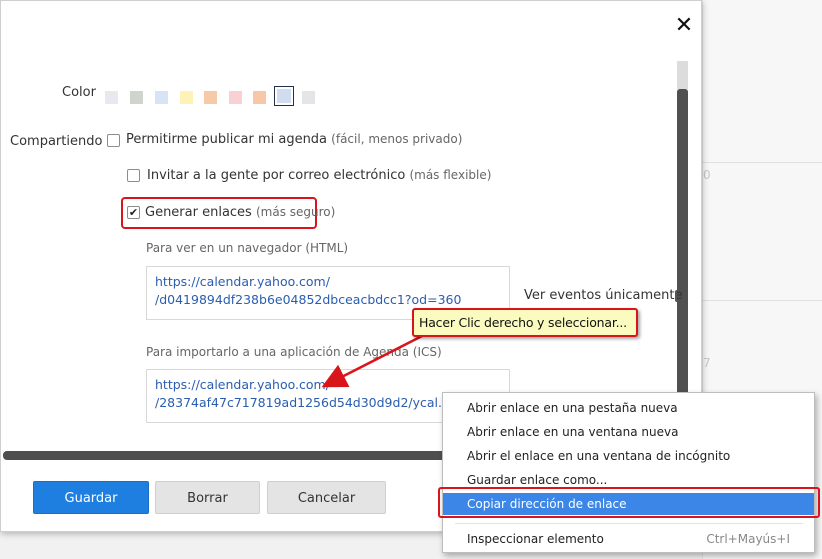 This screenshot has width=822, height=559. I want to click on save-button: Guardar, so click(91, 497).